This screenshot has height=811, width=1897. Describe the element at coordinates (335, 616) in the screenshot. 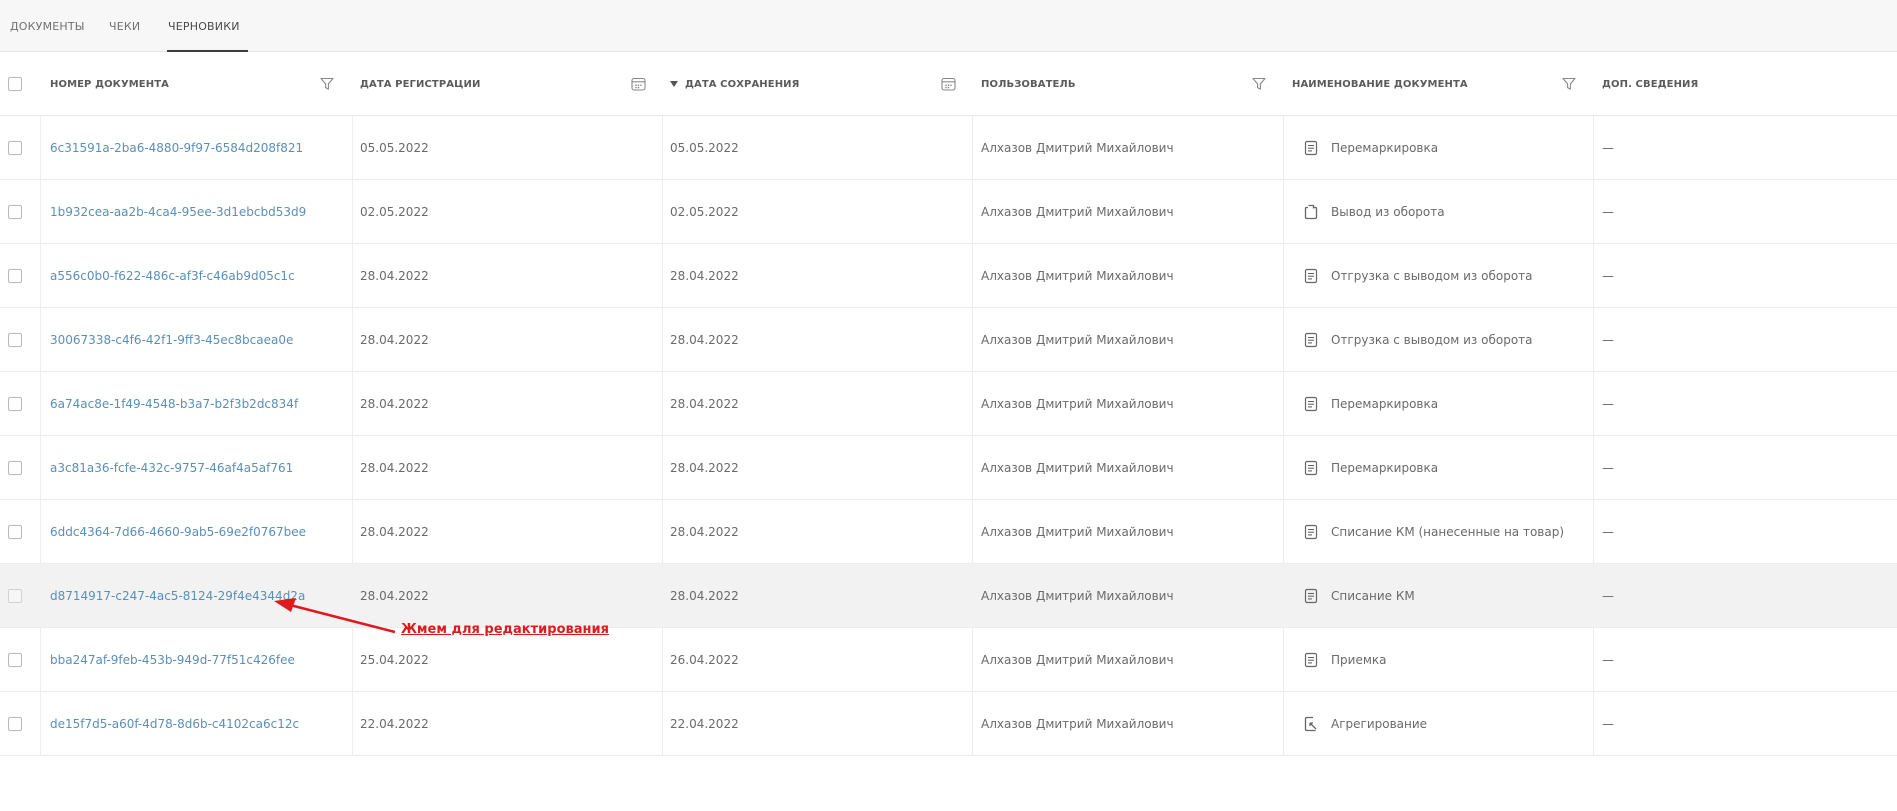

I see `annotation-arrow` at that location.